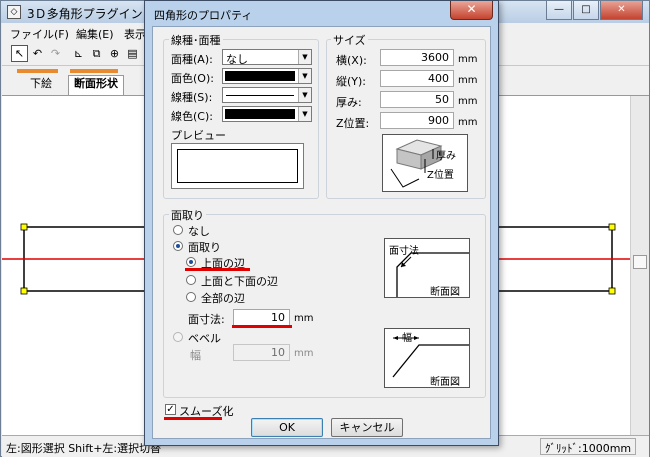  Describe the element at coordinates (95, 34) in the screenshot. I see `menu-edit: 編集(E)` at that location.